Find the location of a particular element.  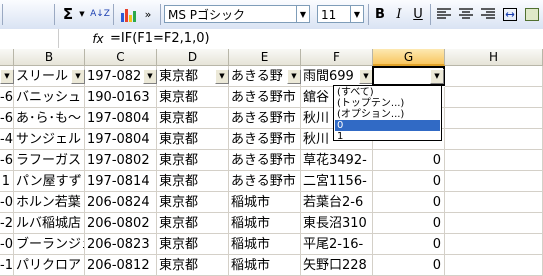

table-cell: 206-0802 is located at coordinates (121, 223).